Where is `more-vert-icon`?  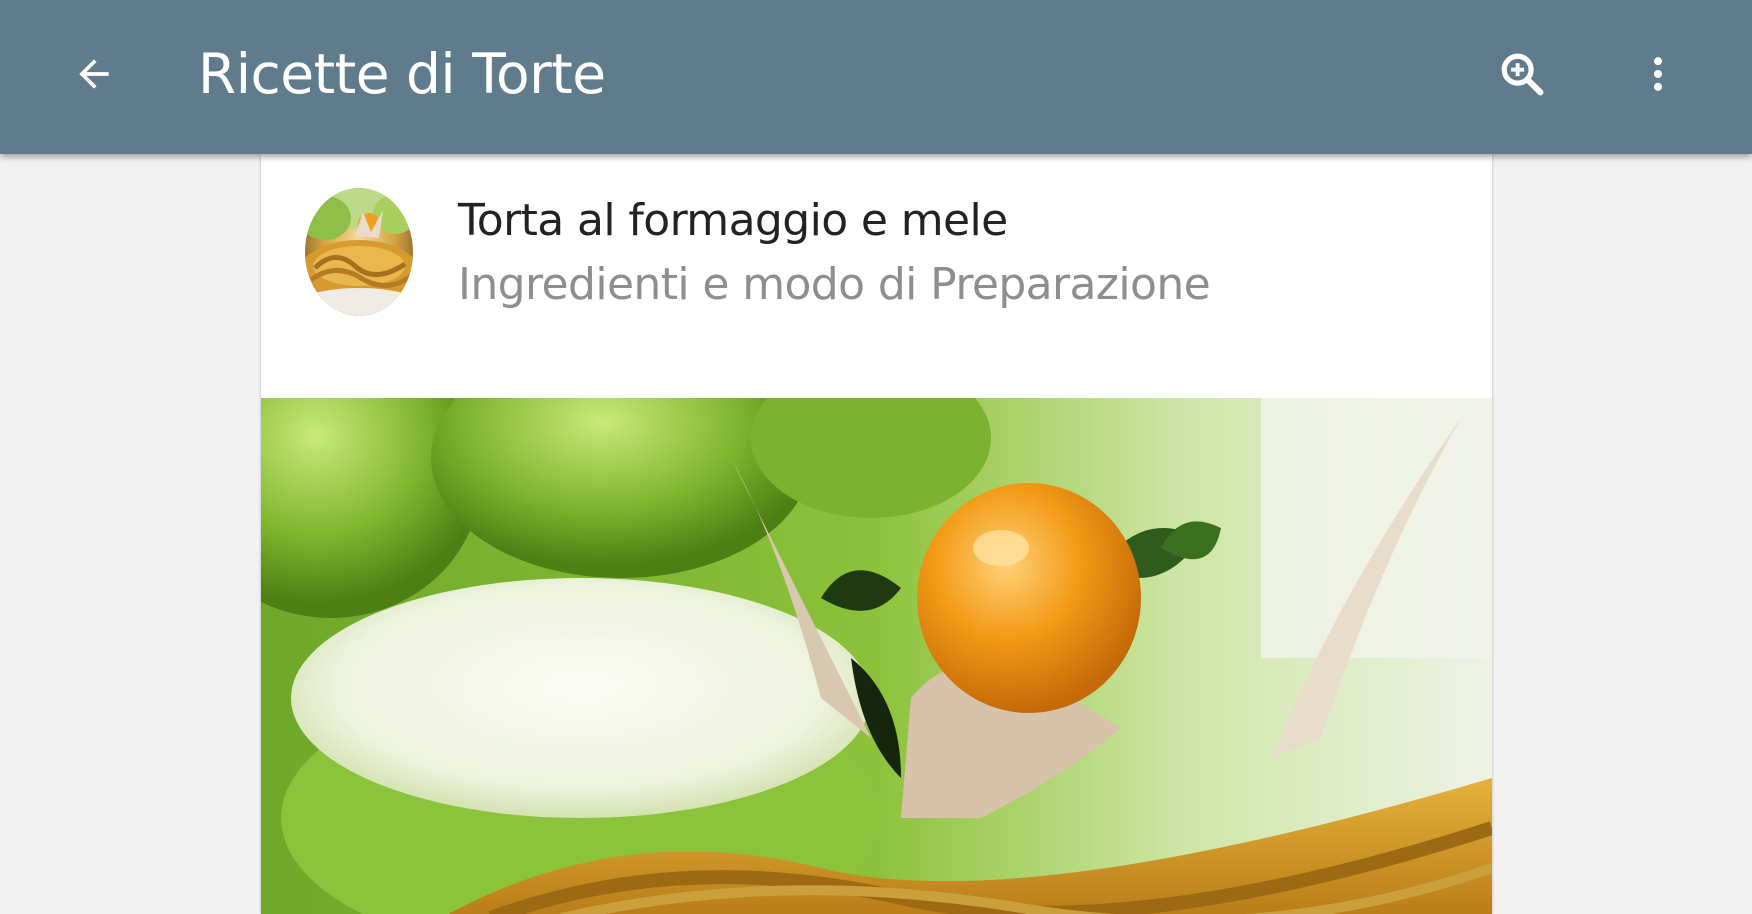 more-vert-icon is located at coordinates (1658, 74).